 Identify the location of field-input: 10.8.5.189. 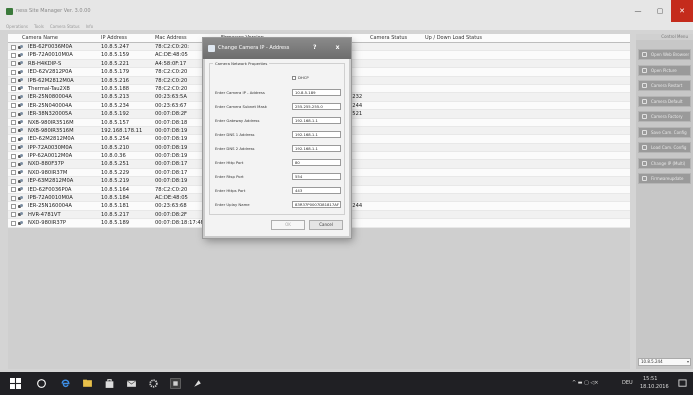
(316, 92).